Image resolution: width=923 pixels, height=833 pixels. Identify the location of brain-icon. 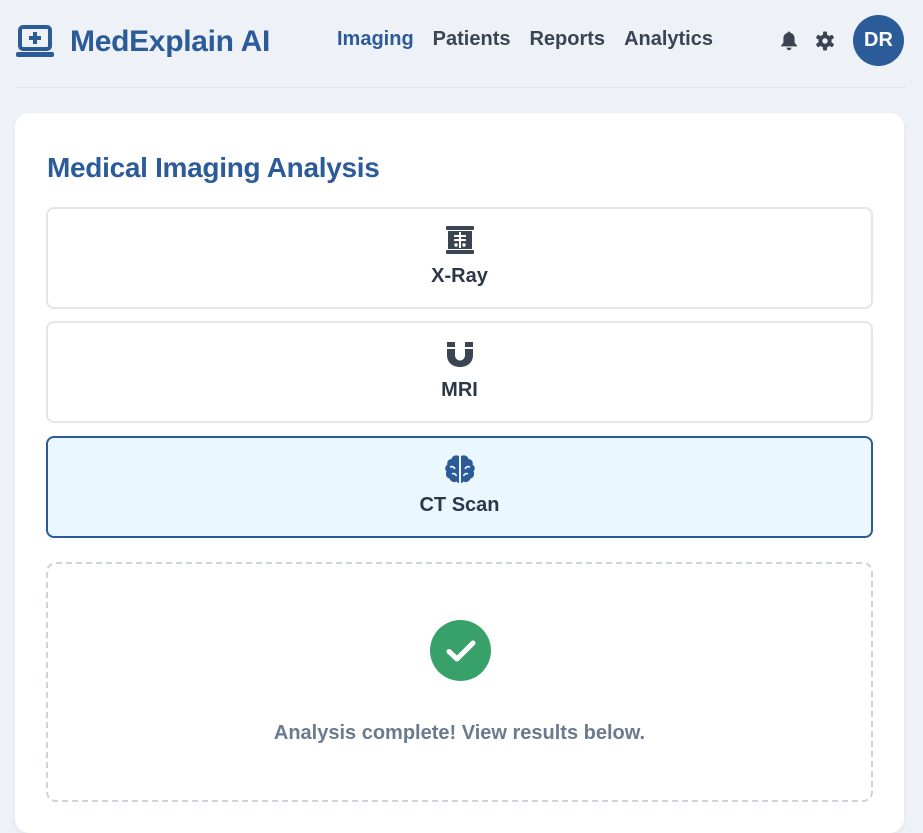
(460, 469).